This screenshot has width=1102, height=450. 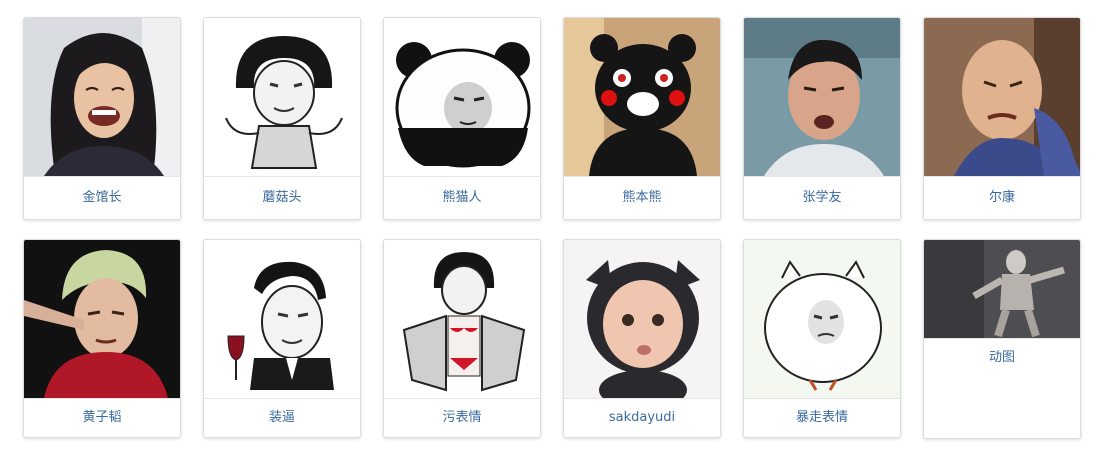 I want to click on meme-label: 污表情, so click(x=462, y=417).